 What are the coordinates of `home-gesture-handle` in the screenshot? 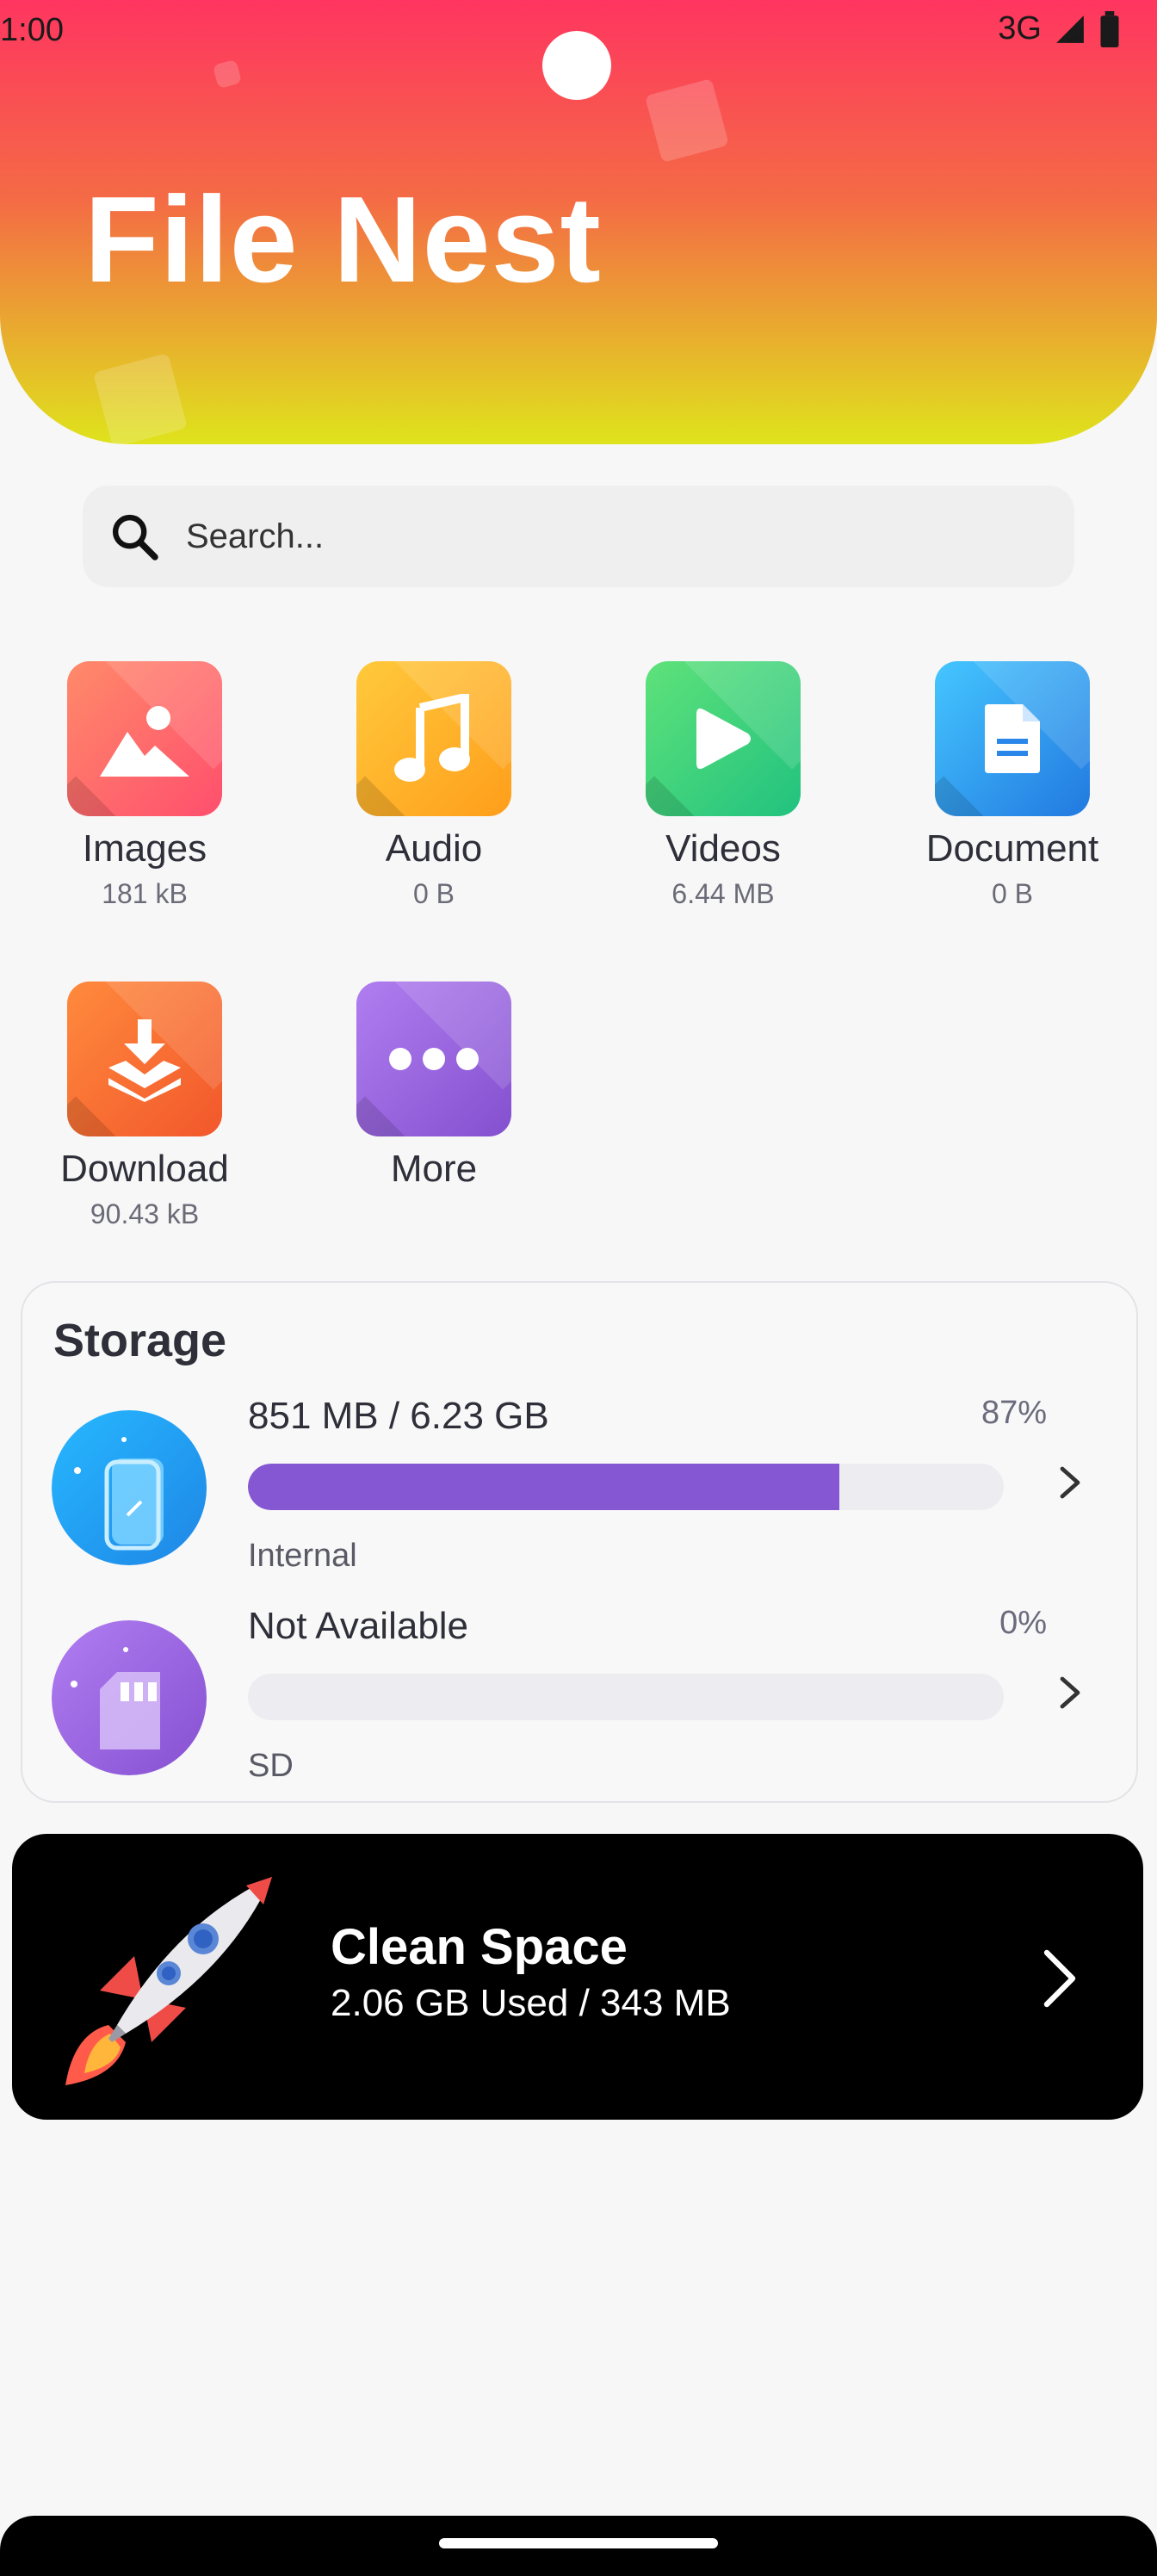 It's located at (579, 2543).